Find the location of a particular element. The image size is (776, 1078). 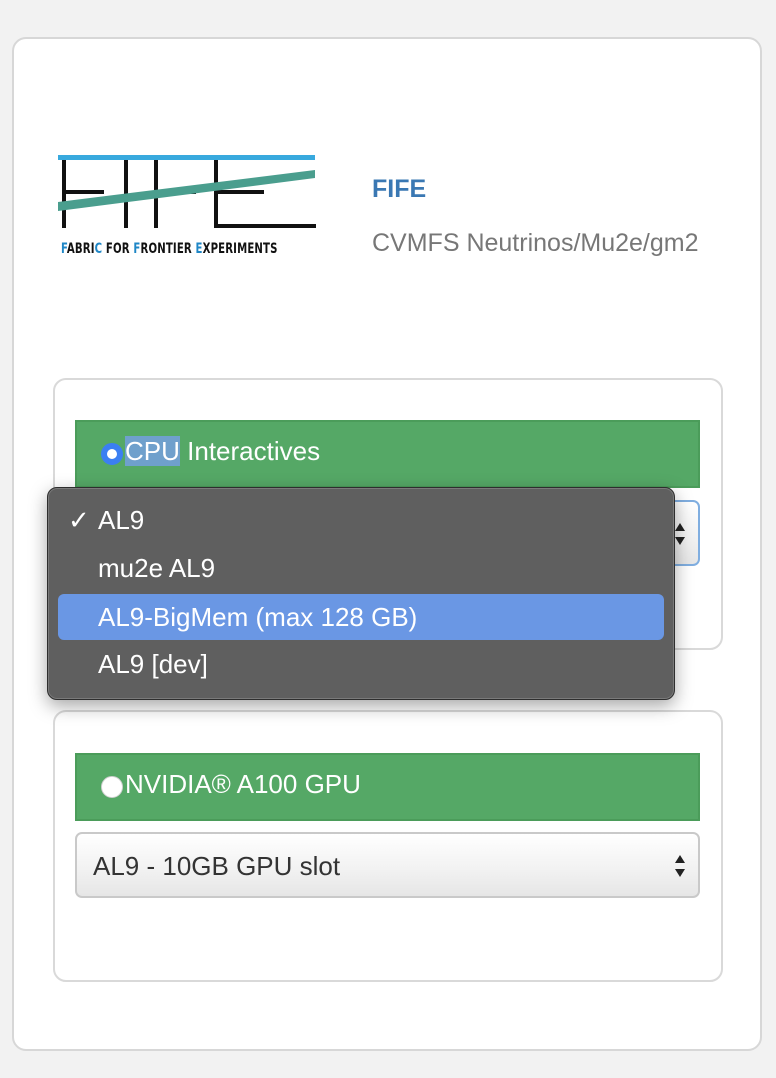

dropdown-option-al9-bigmem: AL9-BigMem (max 128 GB) is located at coordinates (361, 617).